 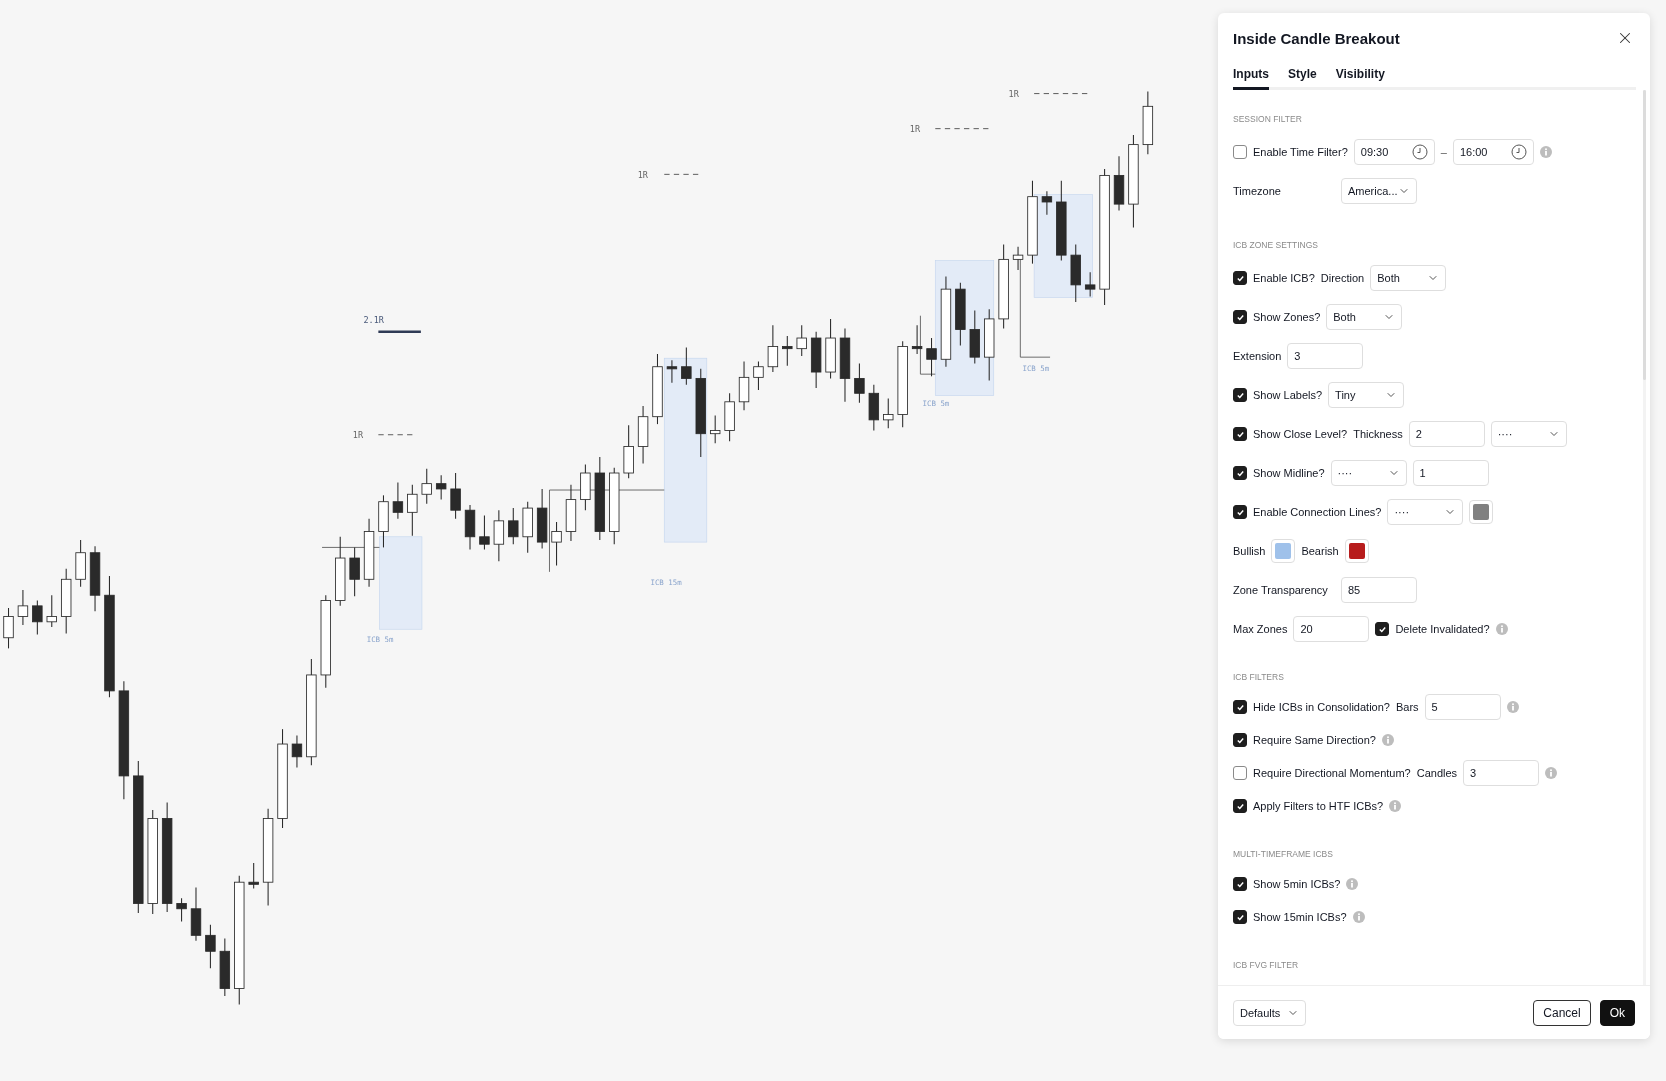 I want to click on tab: Visibility, so click(x=1360, y=76).